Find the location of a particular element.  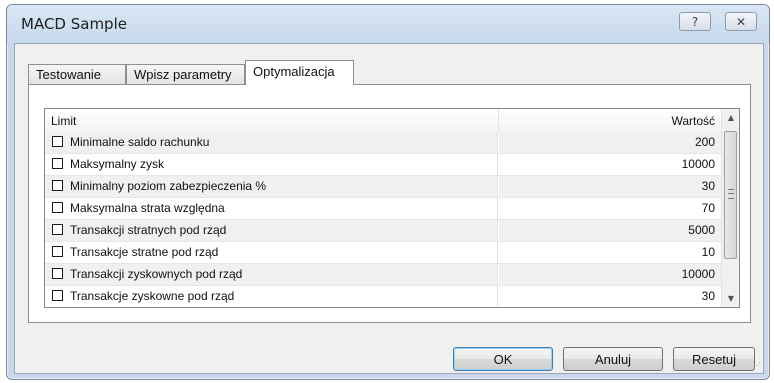

help-button: ? is located at coordinates (695, 21).